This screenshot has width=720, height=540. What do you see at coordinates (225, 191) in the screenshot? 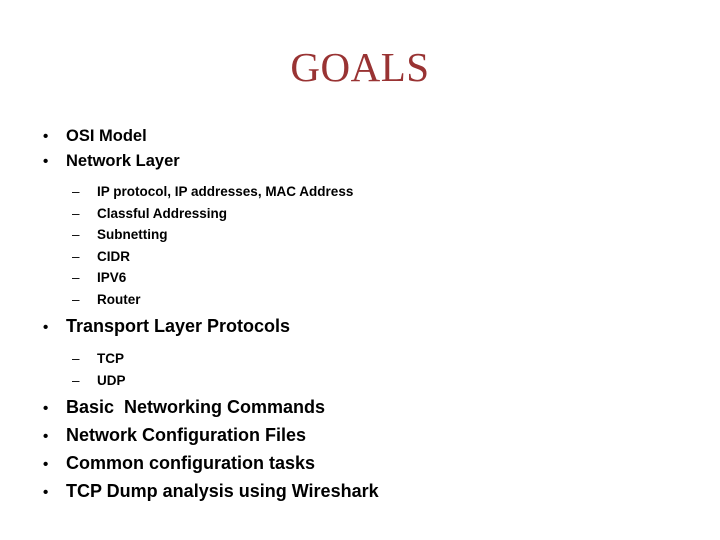
I see `sub-bullet-text: IP protocol, IP addresses, MAC Address` at bounding box center [225, 191].